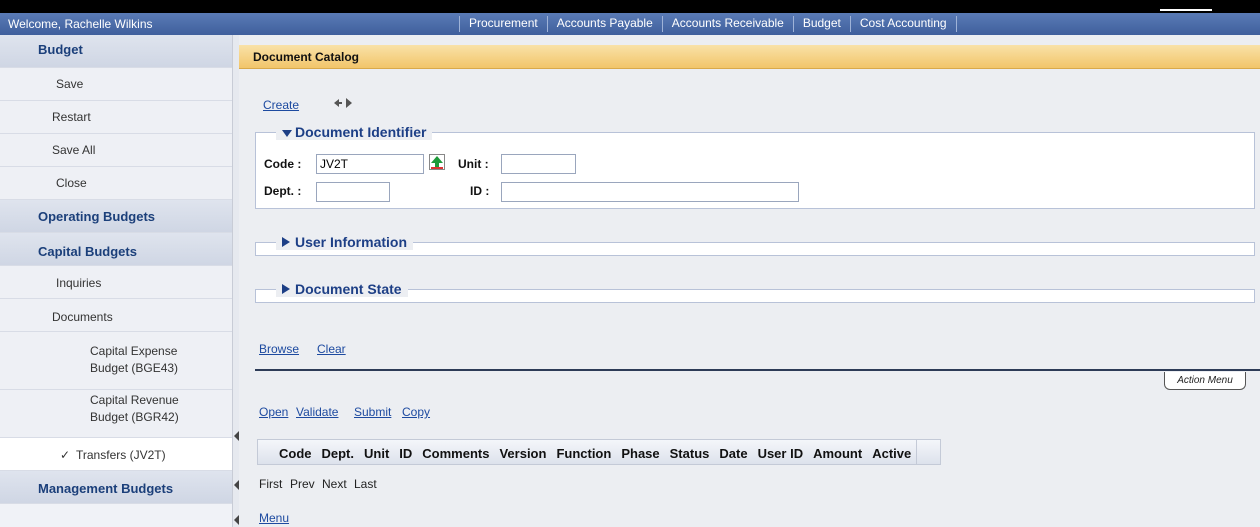 This screenshot has width=1260, height=527. I want to click on user-information-toggle: User Information, so click(345, 242).